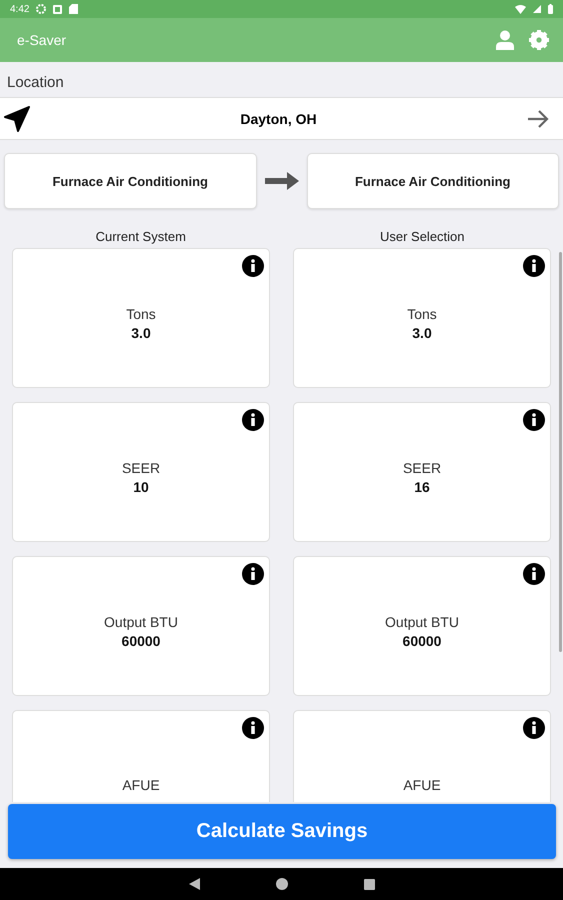 This screenshot has width=563, height=900. What do you see at coordinates (278, 118) in the screenshot?
I see `location-value: Dayton, OH` at bounding box center [278, 118].